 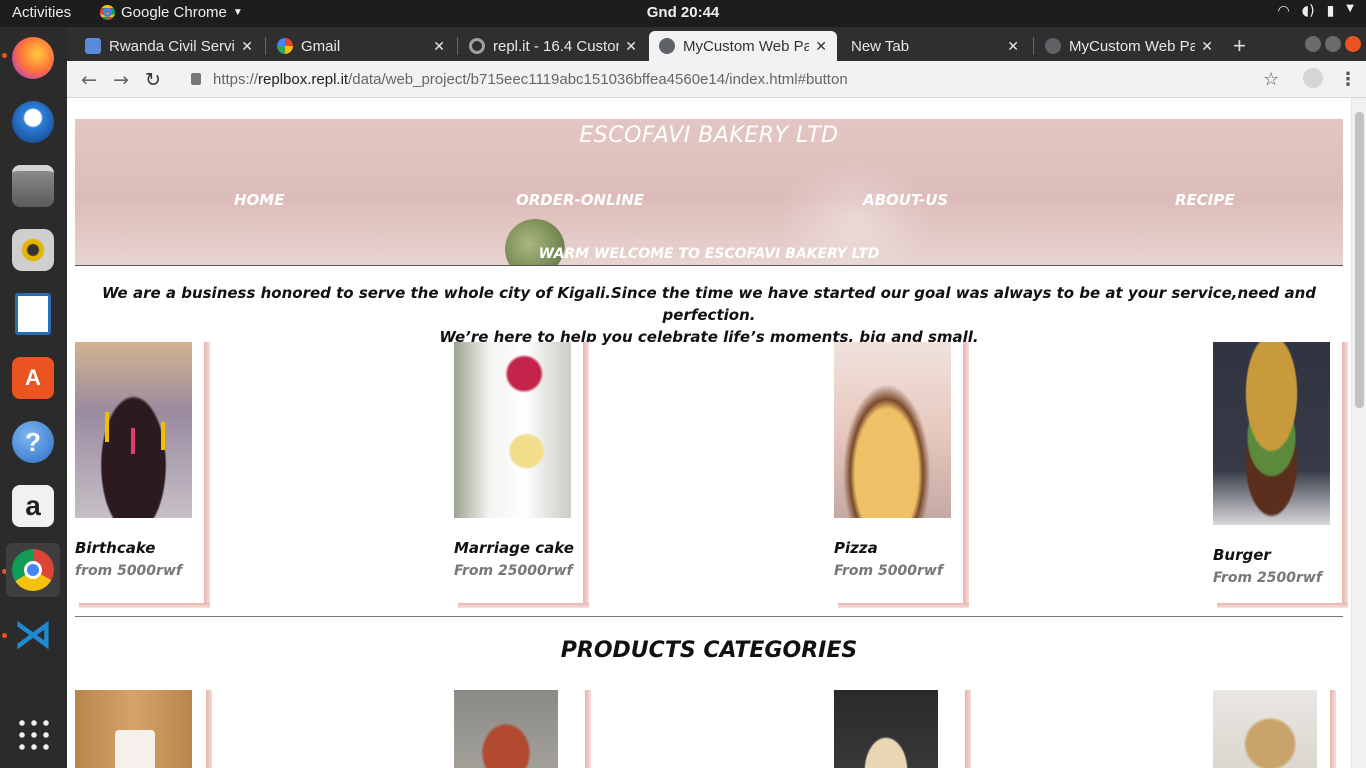 I want to click on files-icon, so click(x=33, y=186).